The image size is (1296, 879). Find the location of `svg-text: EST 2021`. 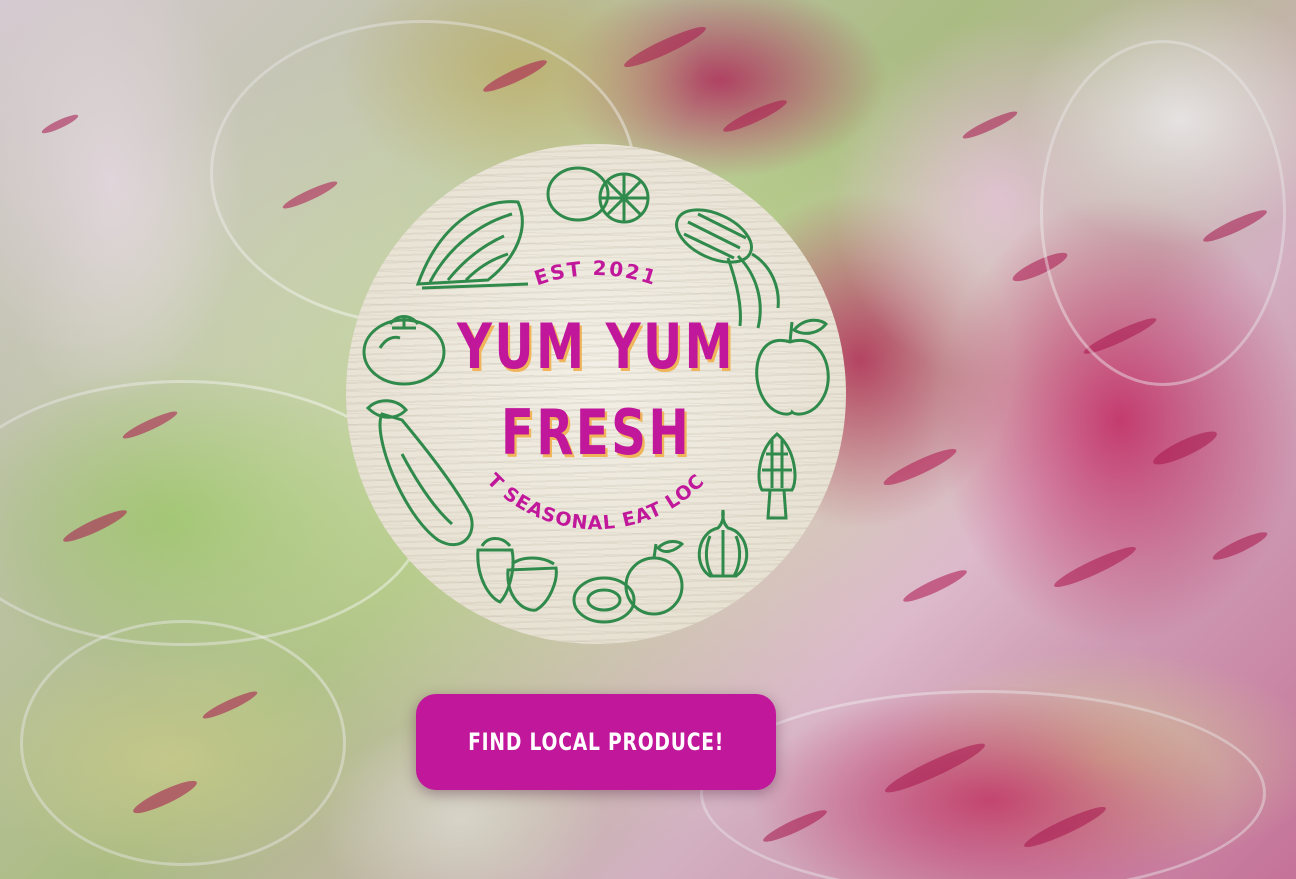

svg-text: EST 2021 is located at coordinates (596, 273).